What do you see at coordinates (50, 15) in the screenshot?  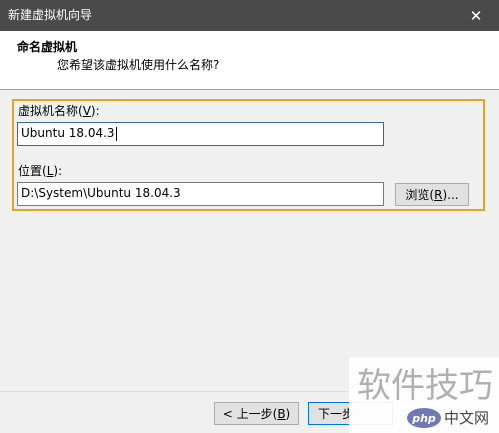 I see `window-title: 新建虚拟机向导` at bounding box center [50, 15].